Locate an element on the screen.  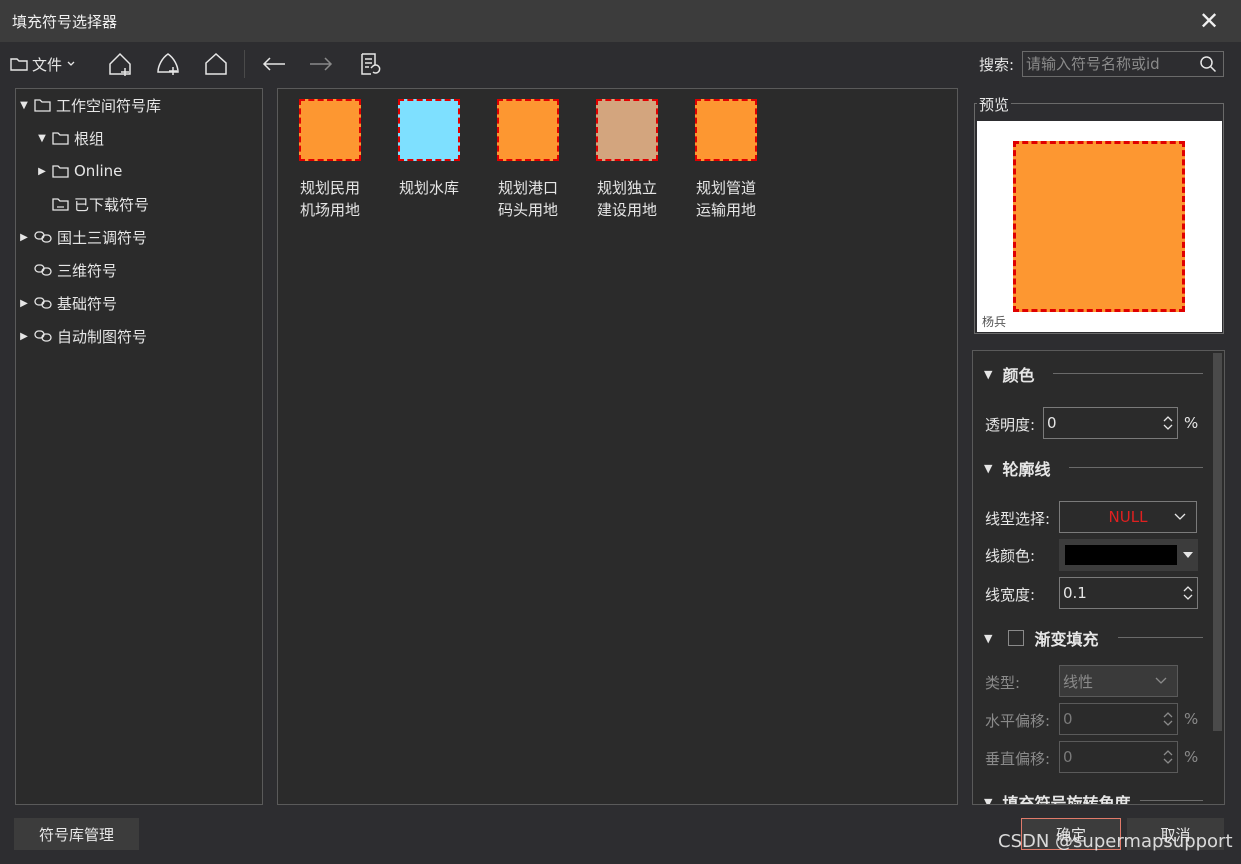
forward-button is located at coordinates (321, 64).